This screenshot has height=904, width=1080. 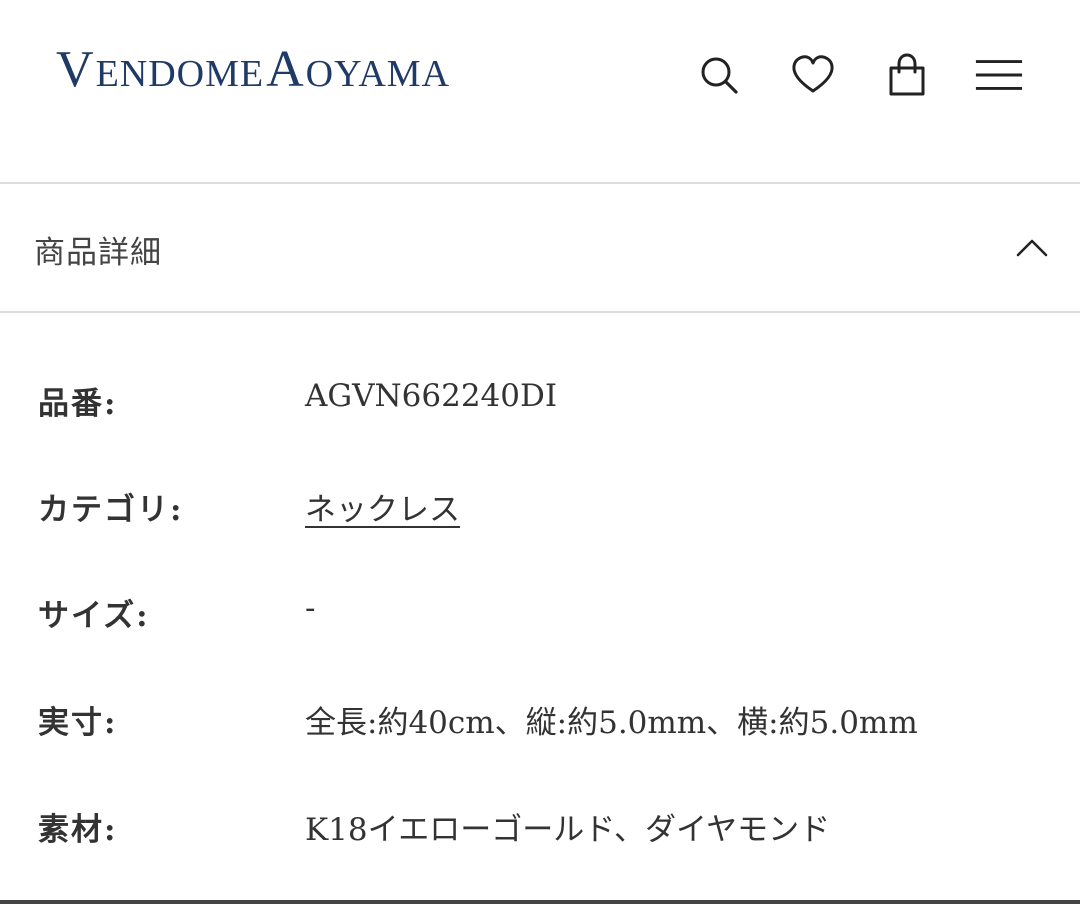 I want to click on detail-row-product-number: 品番: AGVN662240DI, so click(x=540, y=400).